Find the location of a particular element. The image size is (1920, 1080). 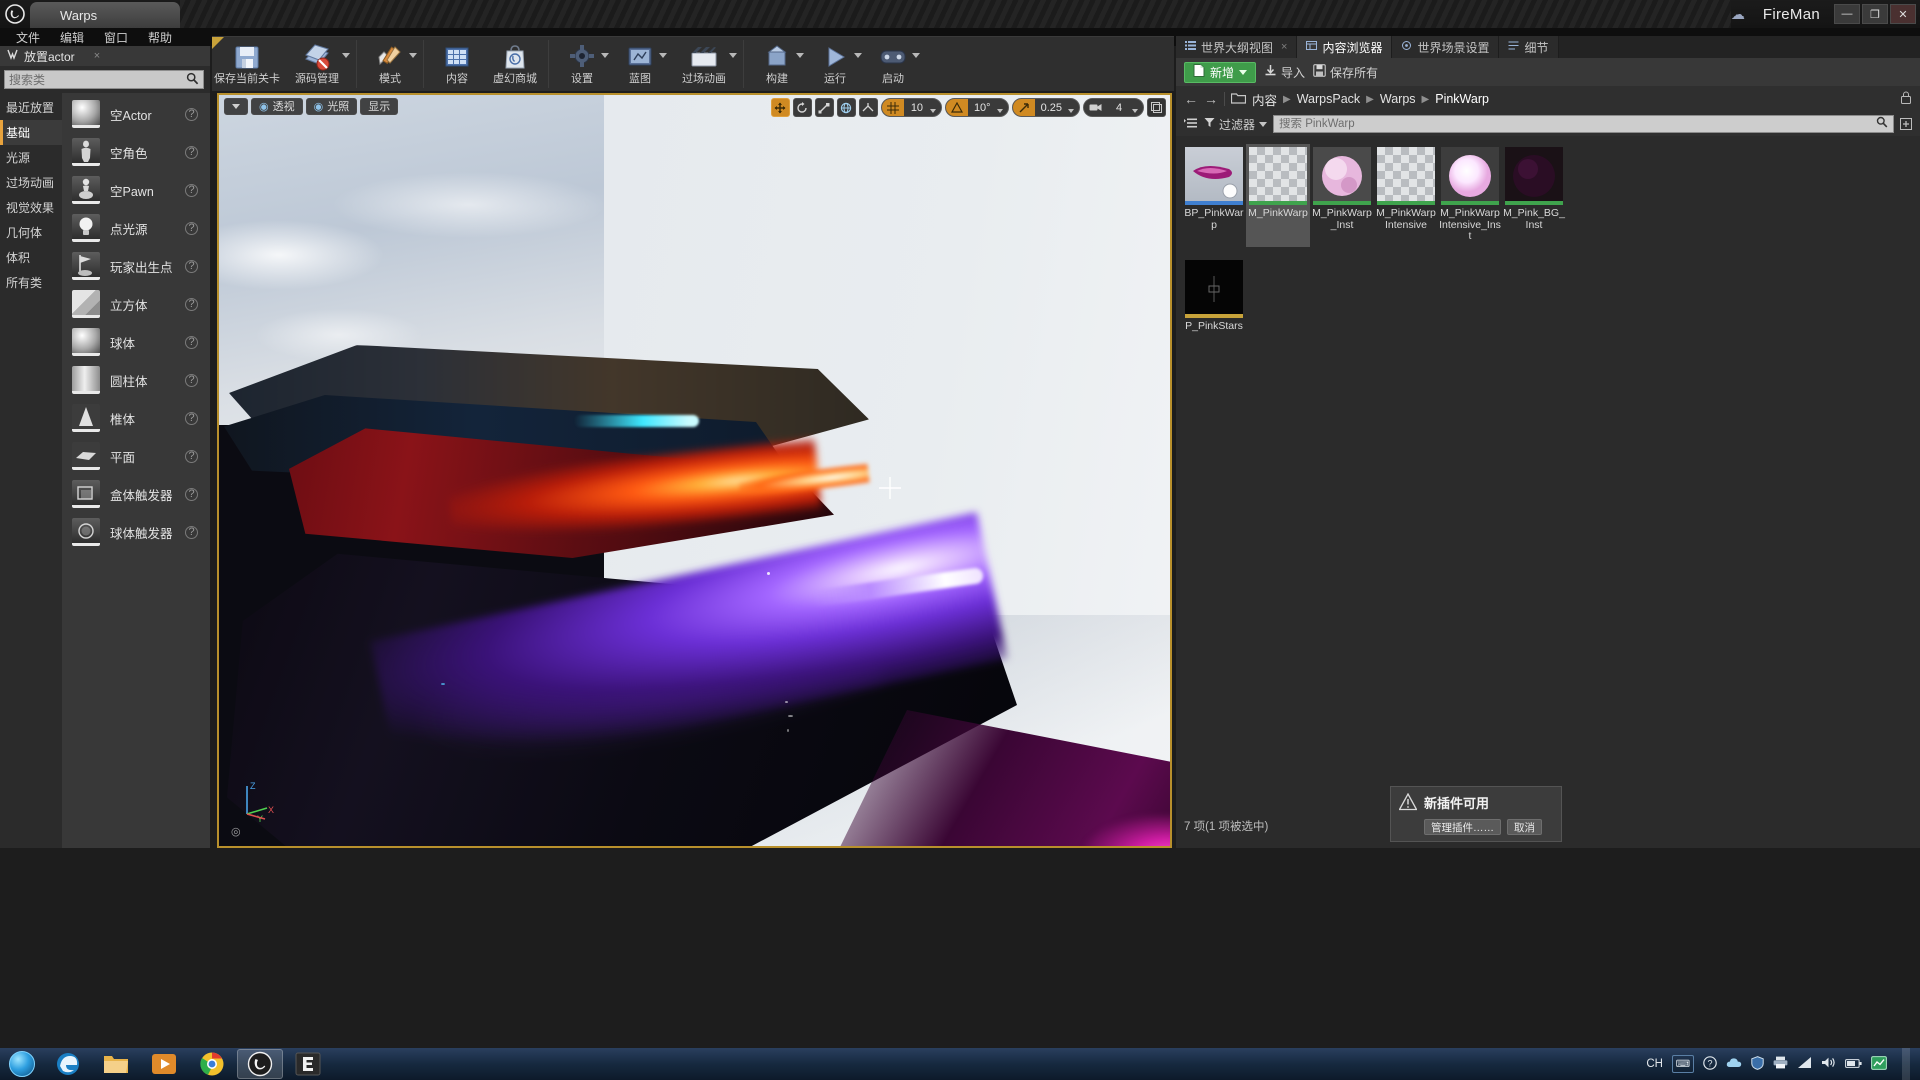

tab-close-icon: × is located at coordinates (1284, 47).